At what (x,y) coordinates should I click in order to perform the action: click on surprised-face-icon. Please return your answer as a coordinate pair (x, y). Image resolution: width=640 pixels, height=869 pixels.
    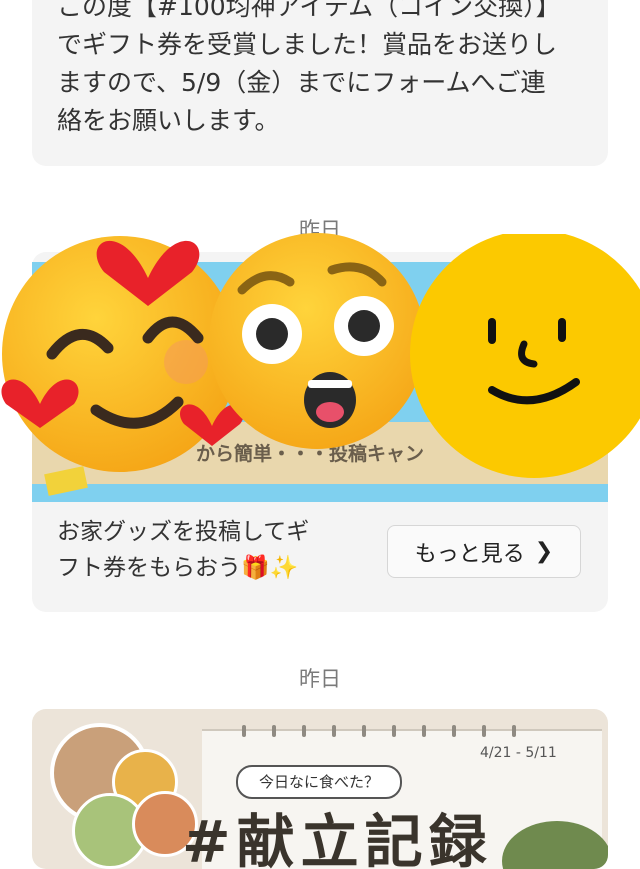
    Looking at the image, I should click on (317, 341).